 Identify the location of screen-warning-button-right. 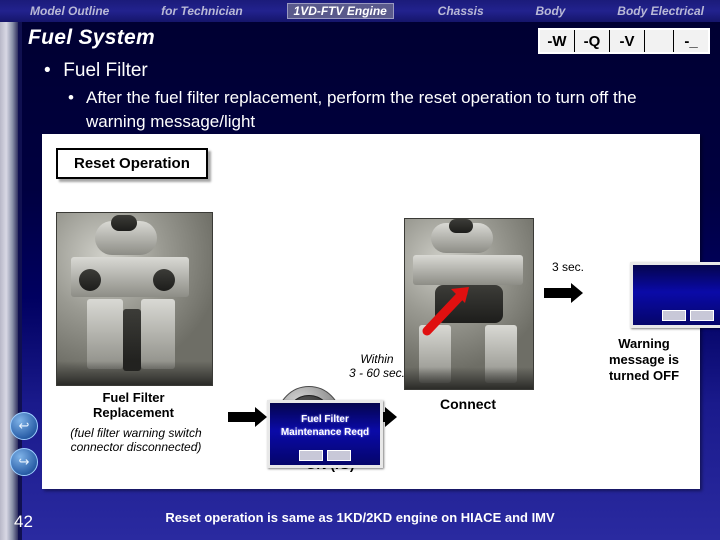
(339, 455).